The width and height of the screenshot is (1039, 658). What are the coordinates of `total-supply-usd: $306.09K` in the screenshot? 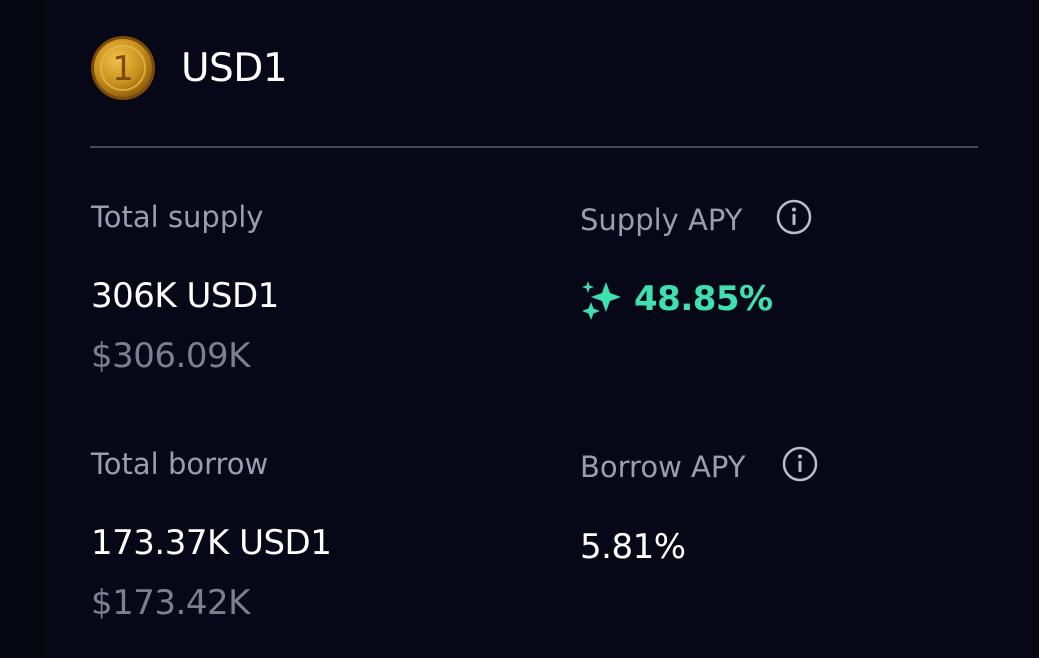 It's located at (170, 356).